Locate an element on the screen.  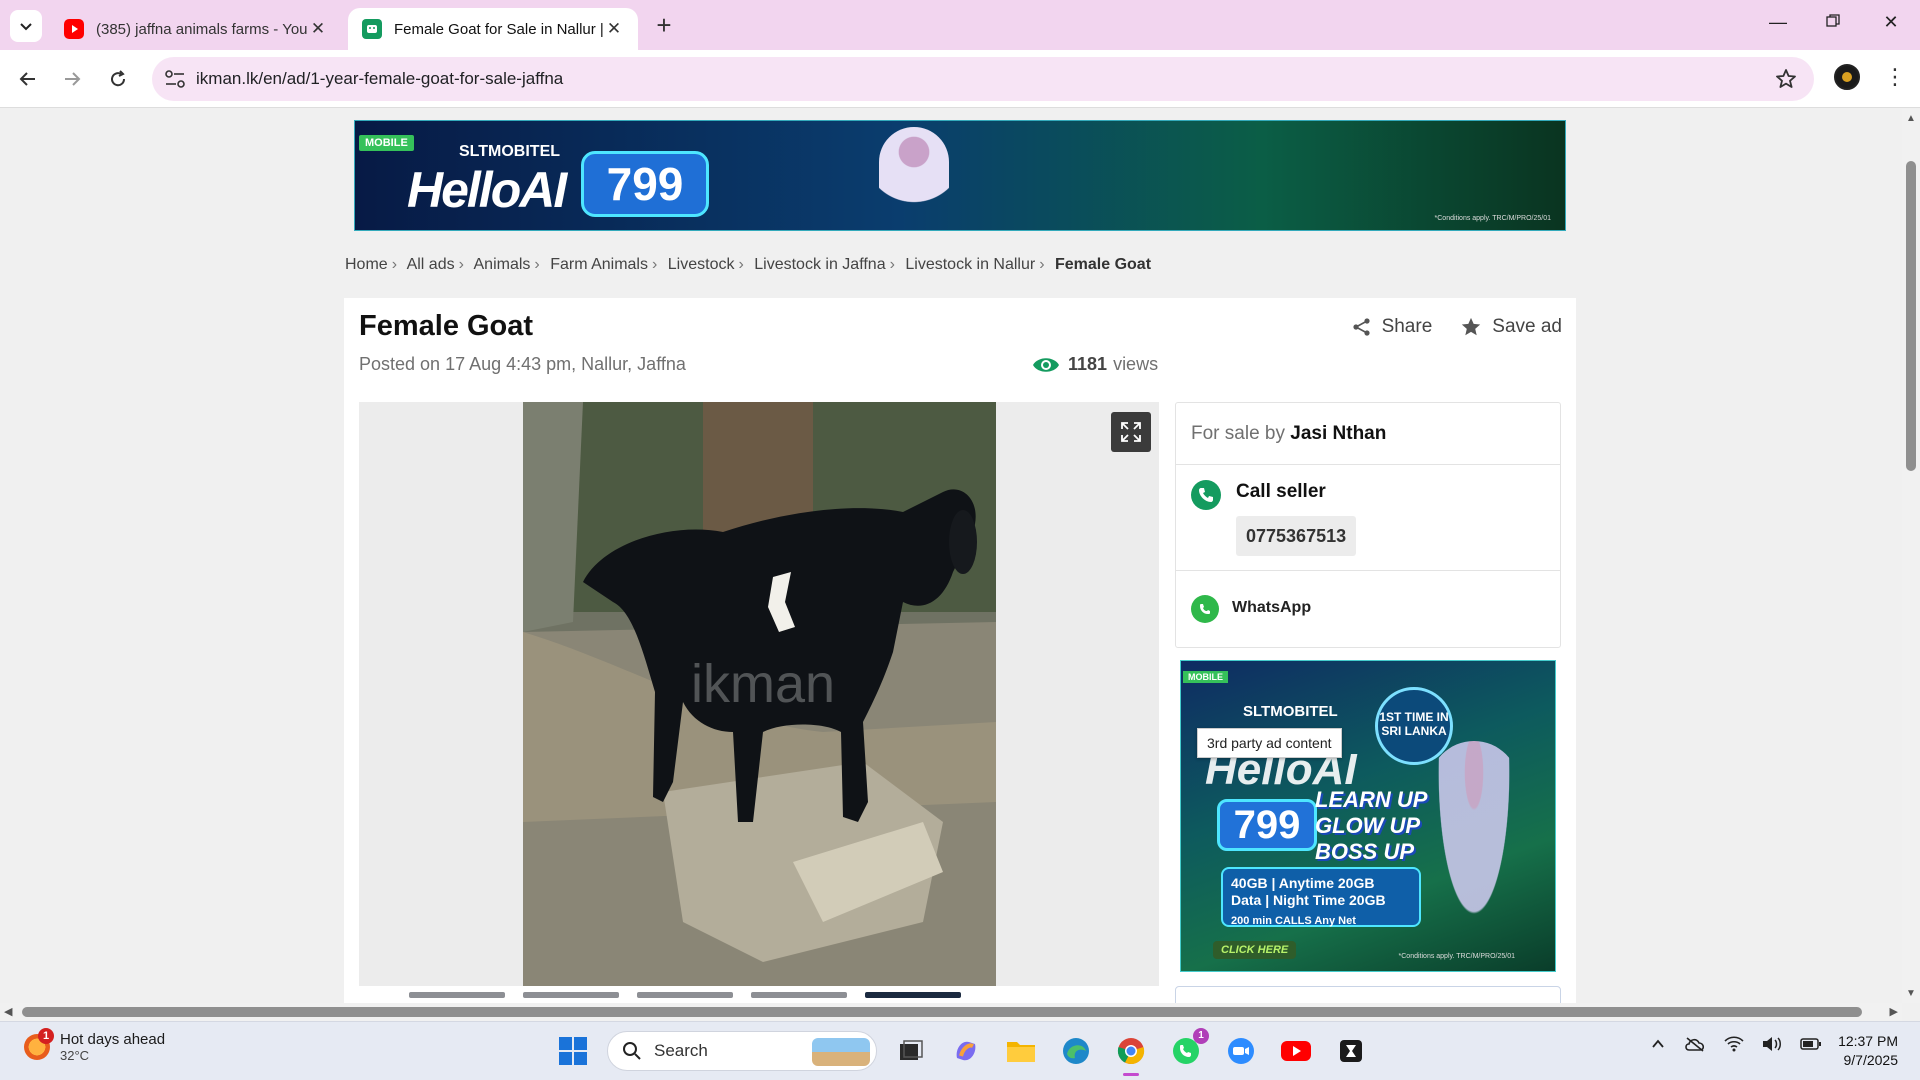
views-label: views is located at coordinates (1136, 364).